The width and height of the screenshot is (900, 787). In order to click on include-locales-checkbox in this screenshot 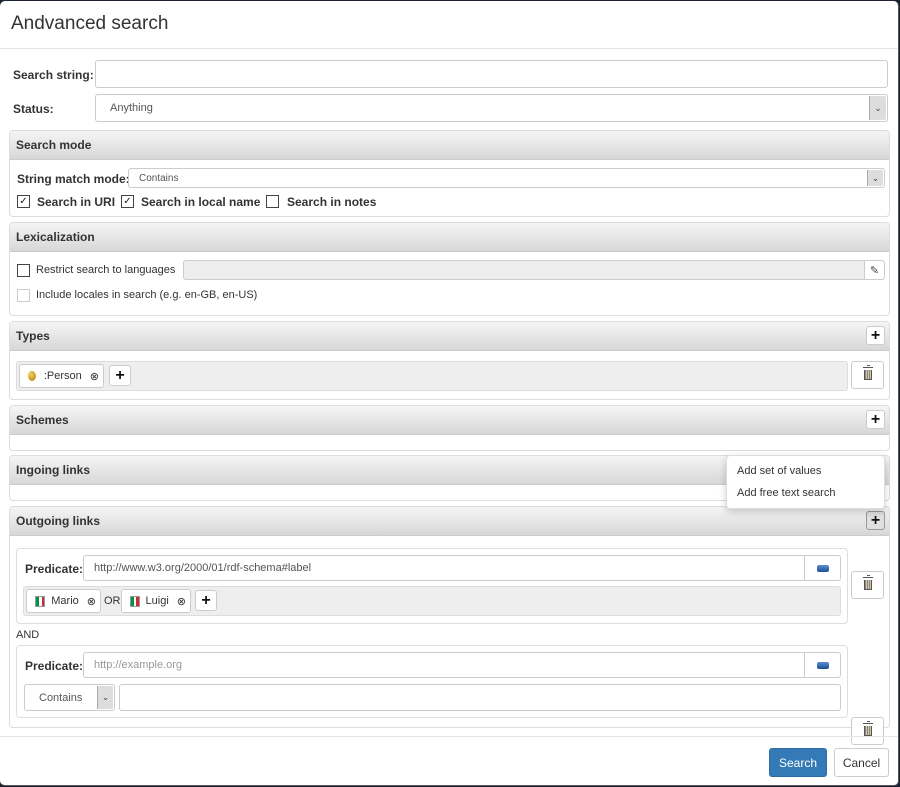, I will do `click(23, 295)`.